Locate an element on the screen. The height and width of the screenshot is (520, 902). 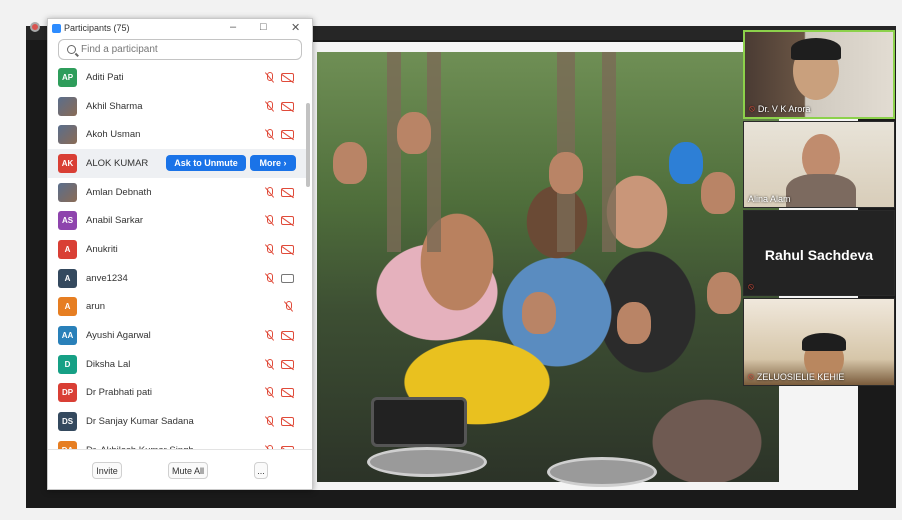
search-icon is located at coordinates (71, 49).